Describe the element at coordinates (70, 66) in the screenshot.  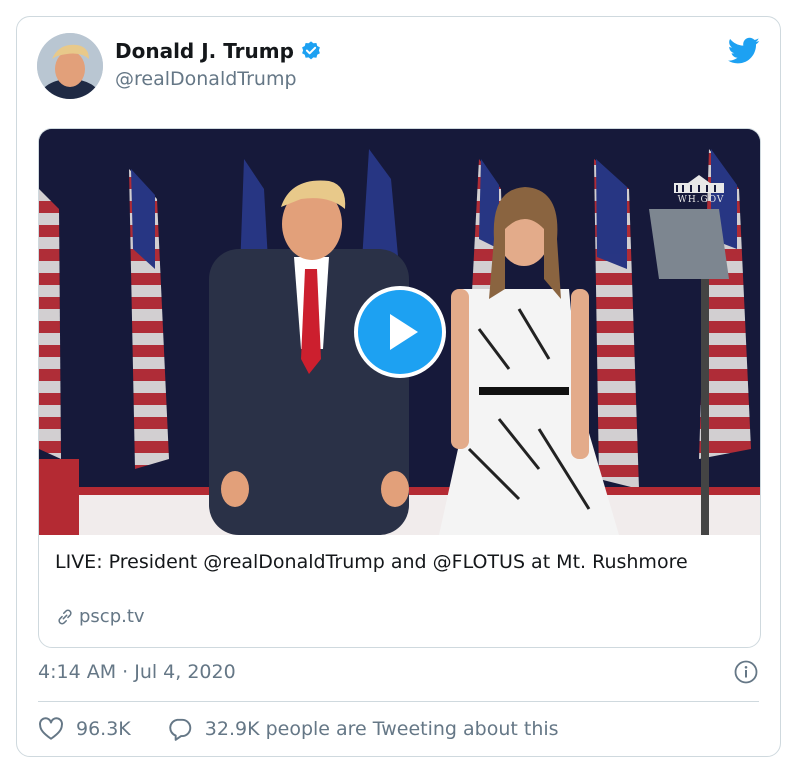
I see `avatar` at that location.